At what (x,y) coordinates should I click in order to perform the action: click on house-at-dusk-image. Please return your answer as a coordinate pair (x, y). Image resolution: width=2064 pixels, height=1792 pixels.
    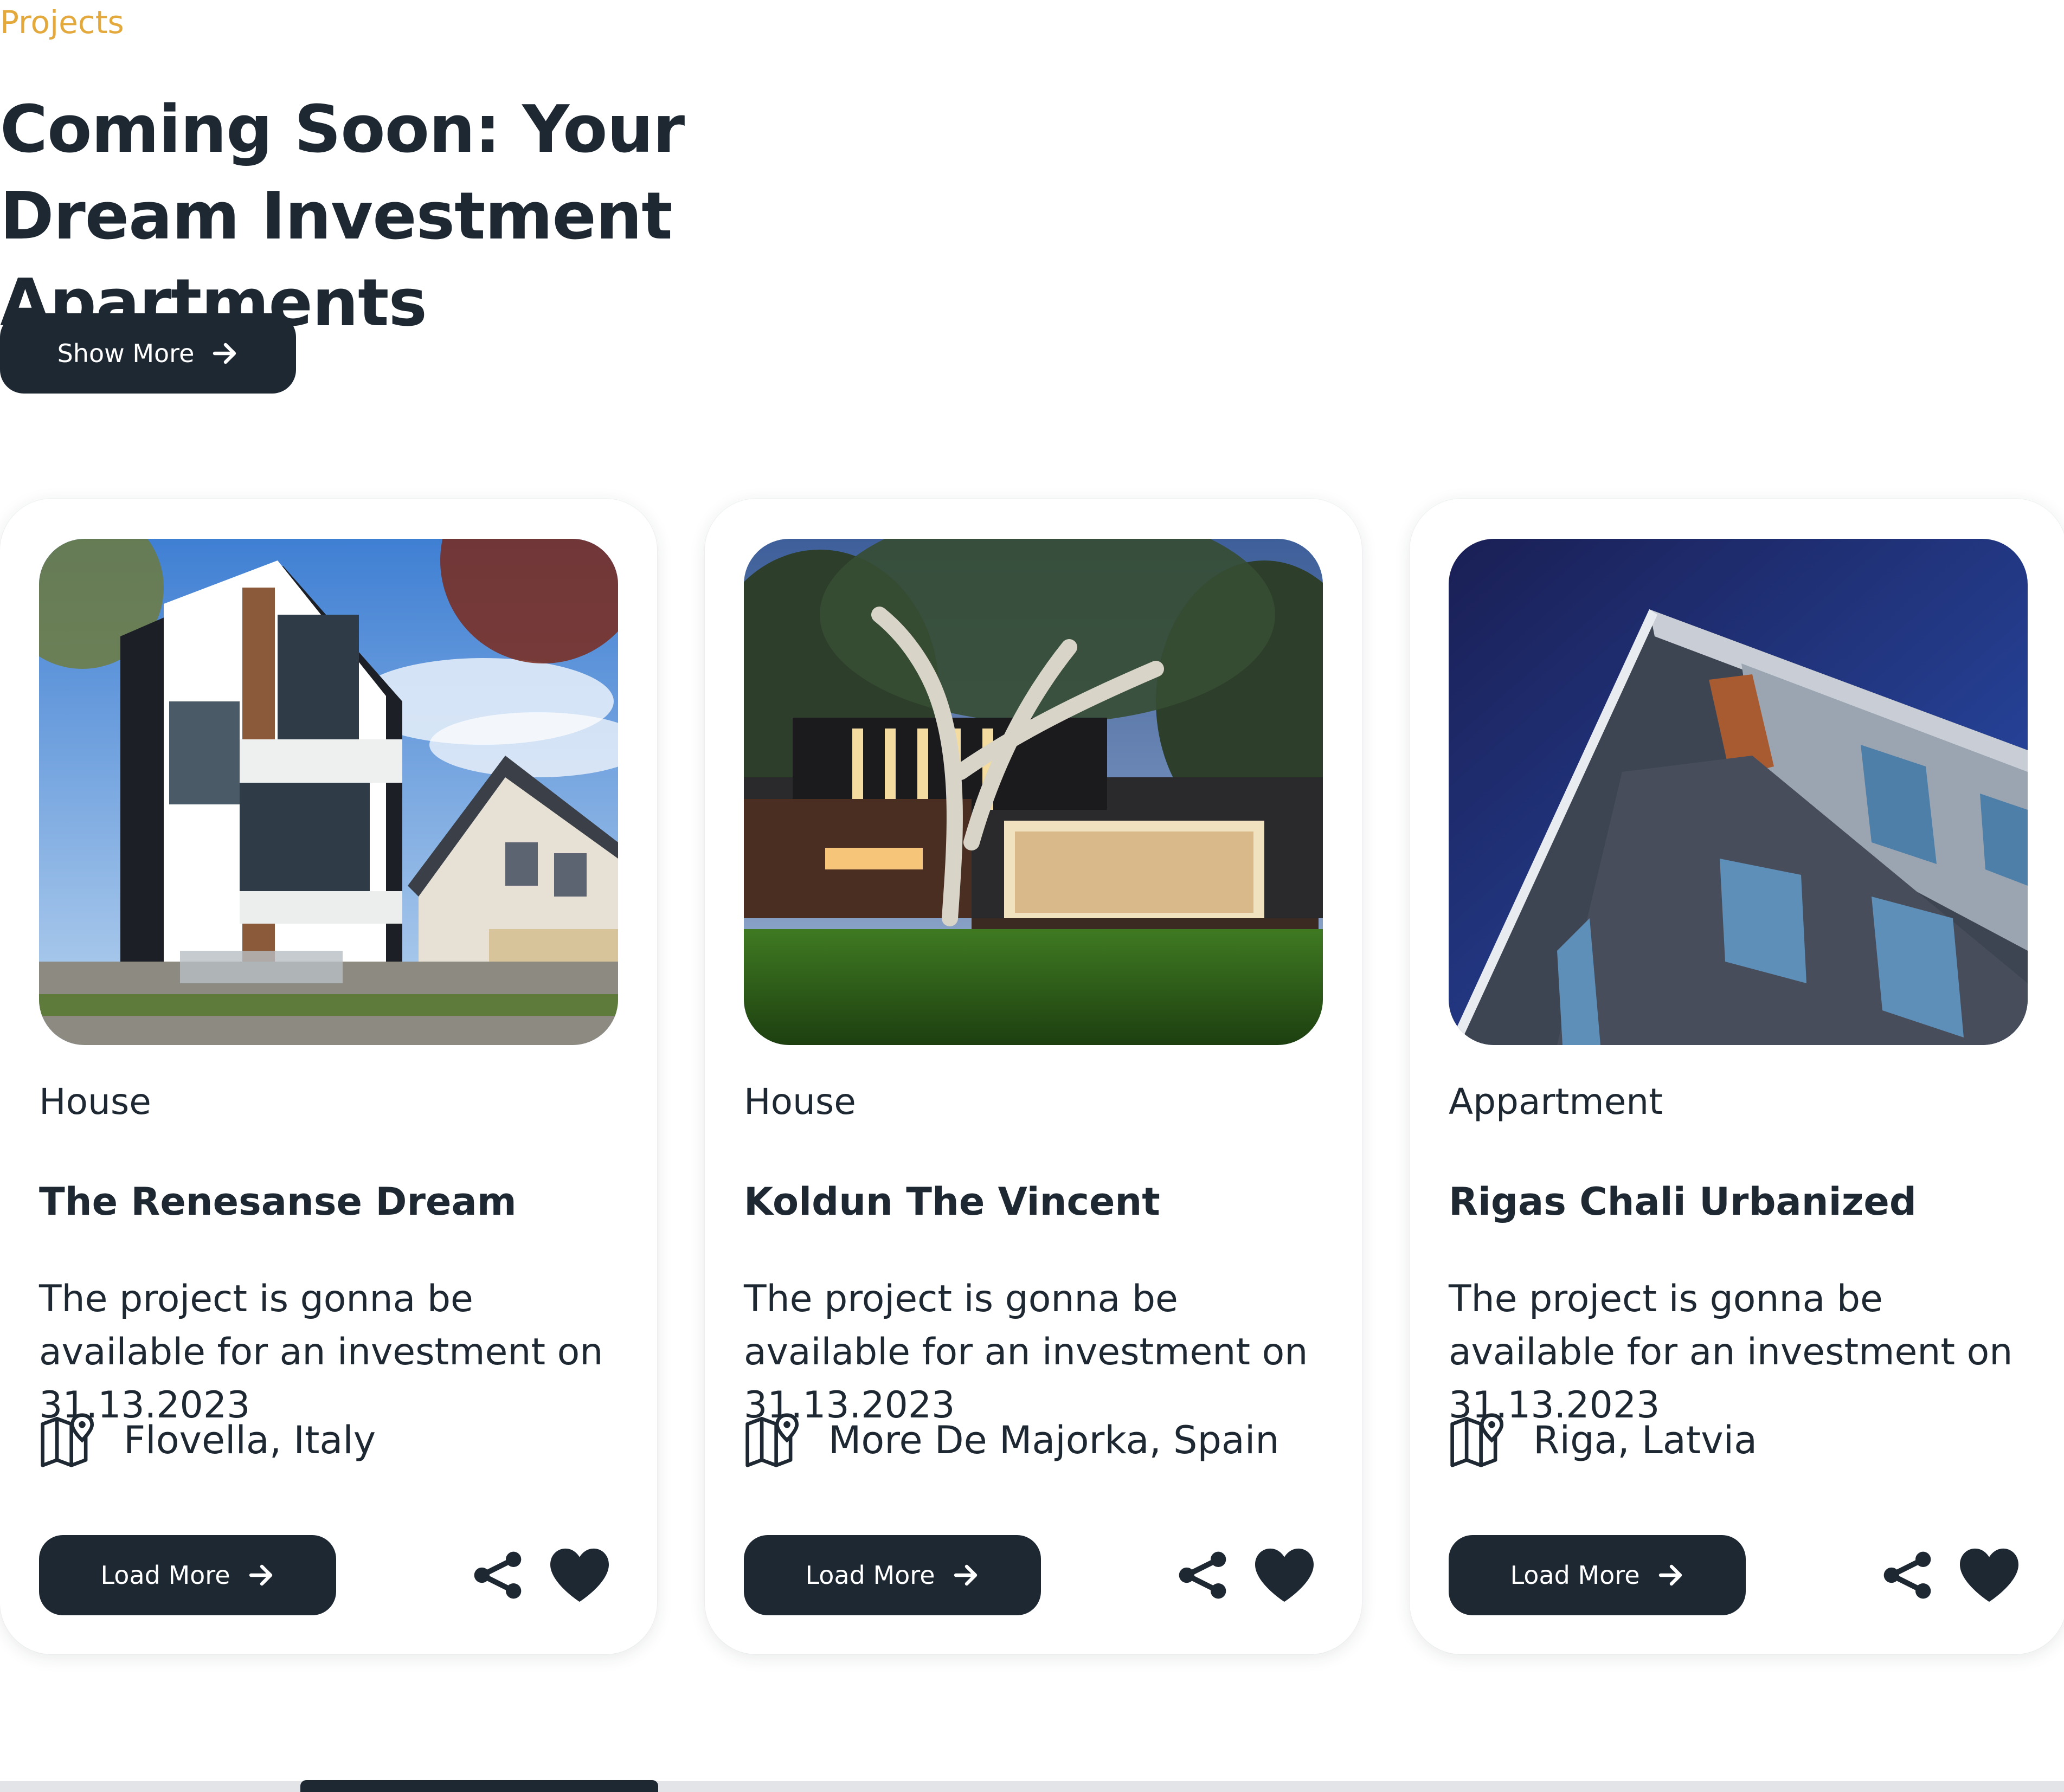
    Looking at the image, I should click on (1033, 792).